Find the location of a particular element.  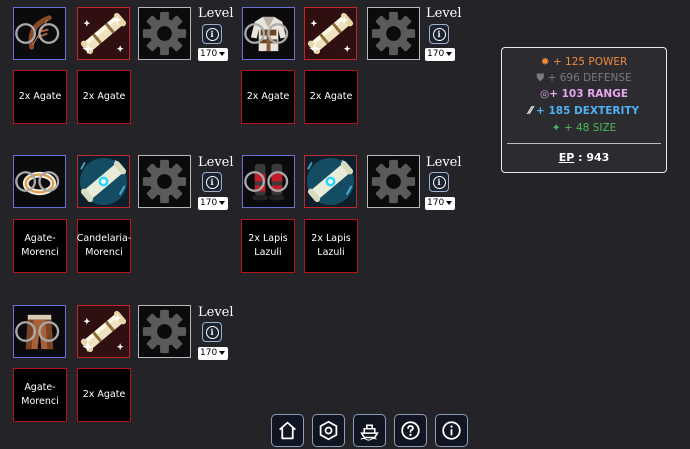

shield-icon: ⛊ is located at coordinates (540, 78).